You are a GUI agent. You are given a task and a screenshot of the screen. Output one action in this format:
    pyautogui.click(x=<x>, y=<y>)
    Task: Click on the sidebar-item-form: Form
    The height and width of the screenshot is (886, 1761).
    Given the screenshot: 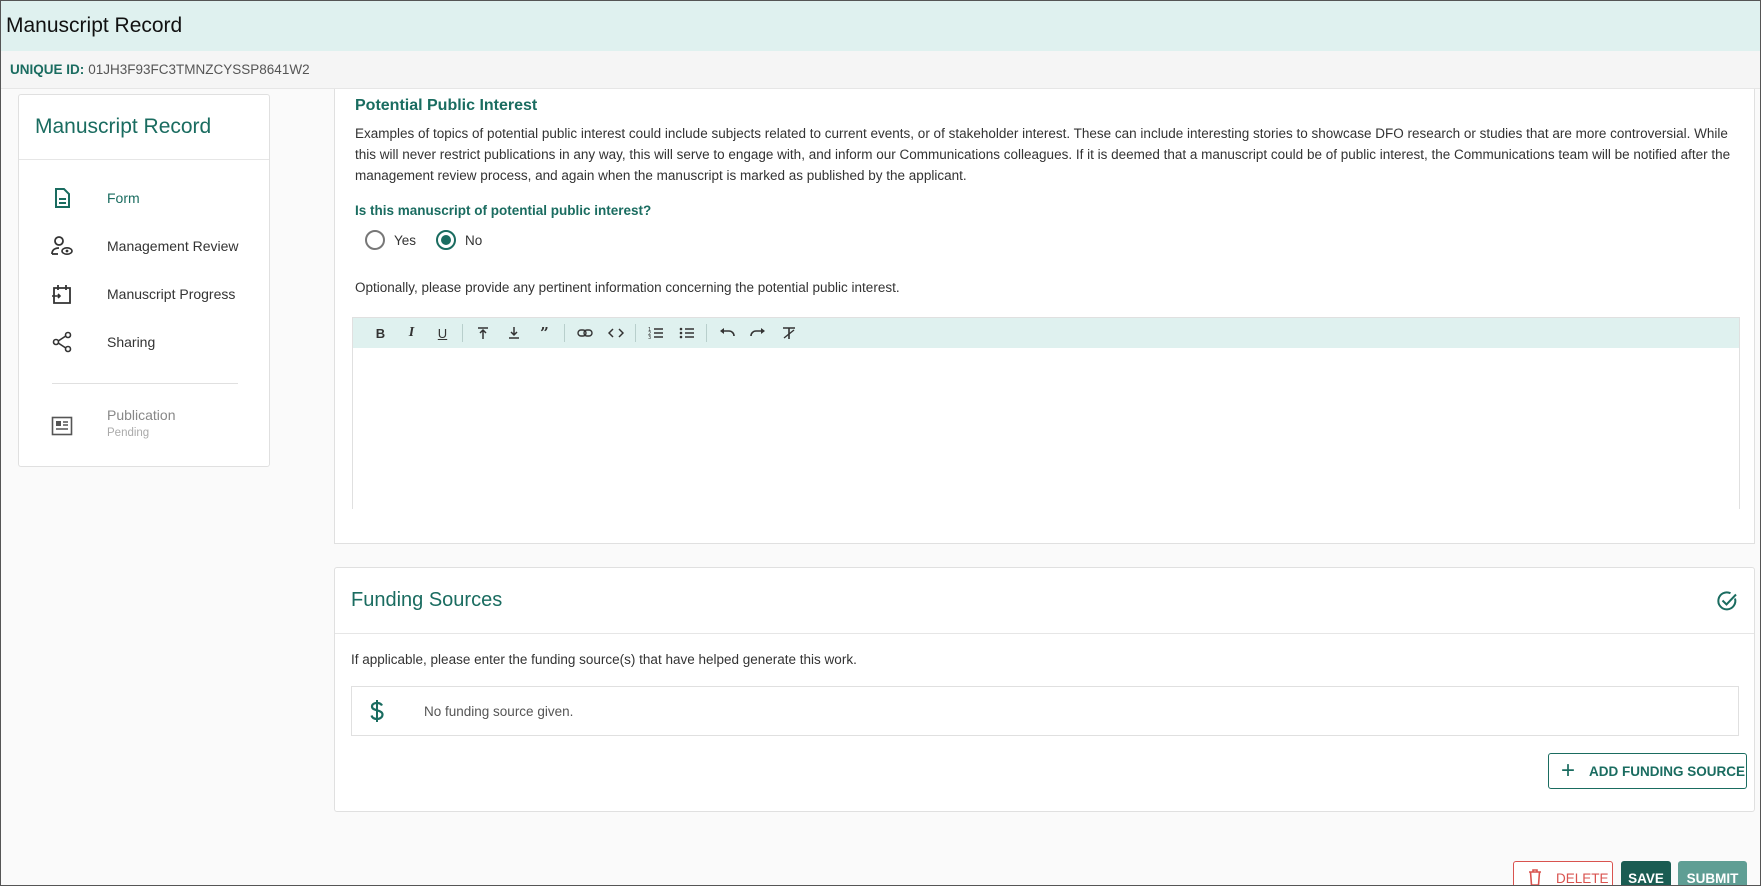 What is the action you would take?
    pyautogui.click(x=144, y=198)
    